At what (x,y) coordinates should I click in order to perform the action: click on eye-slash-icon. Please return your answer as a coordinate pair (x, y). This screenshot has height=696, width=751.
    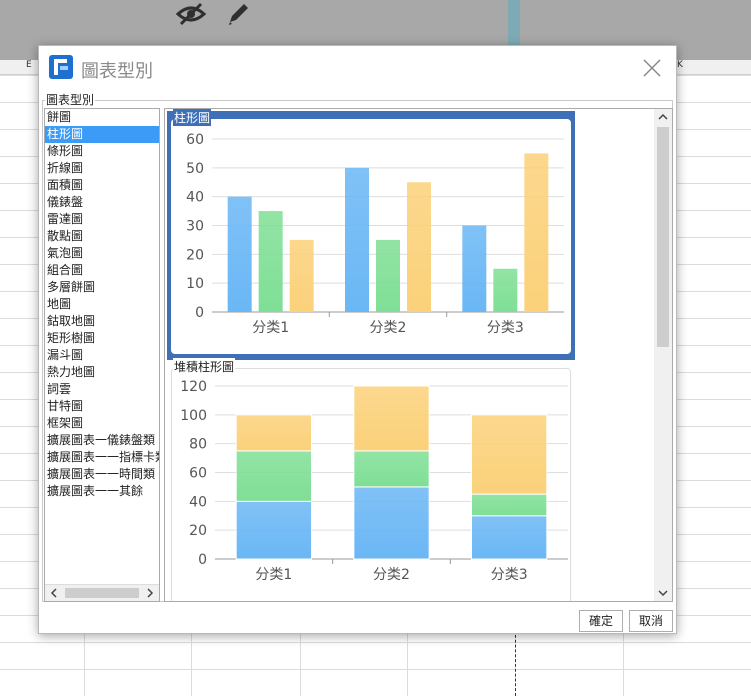
    Looking at the image, I should click on (191, 14).